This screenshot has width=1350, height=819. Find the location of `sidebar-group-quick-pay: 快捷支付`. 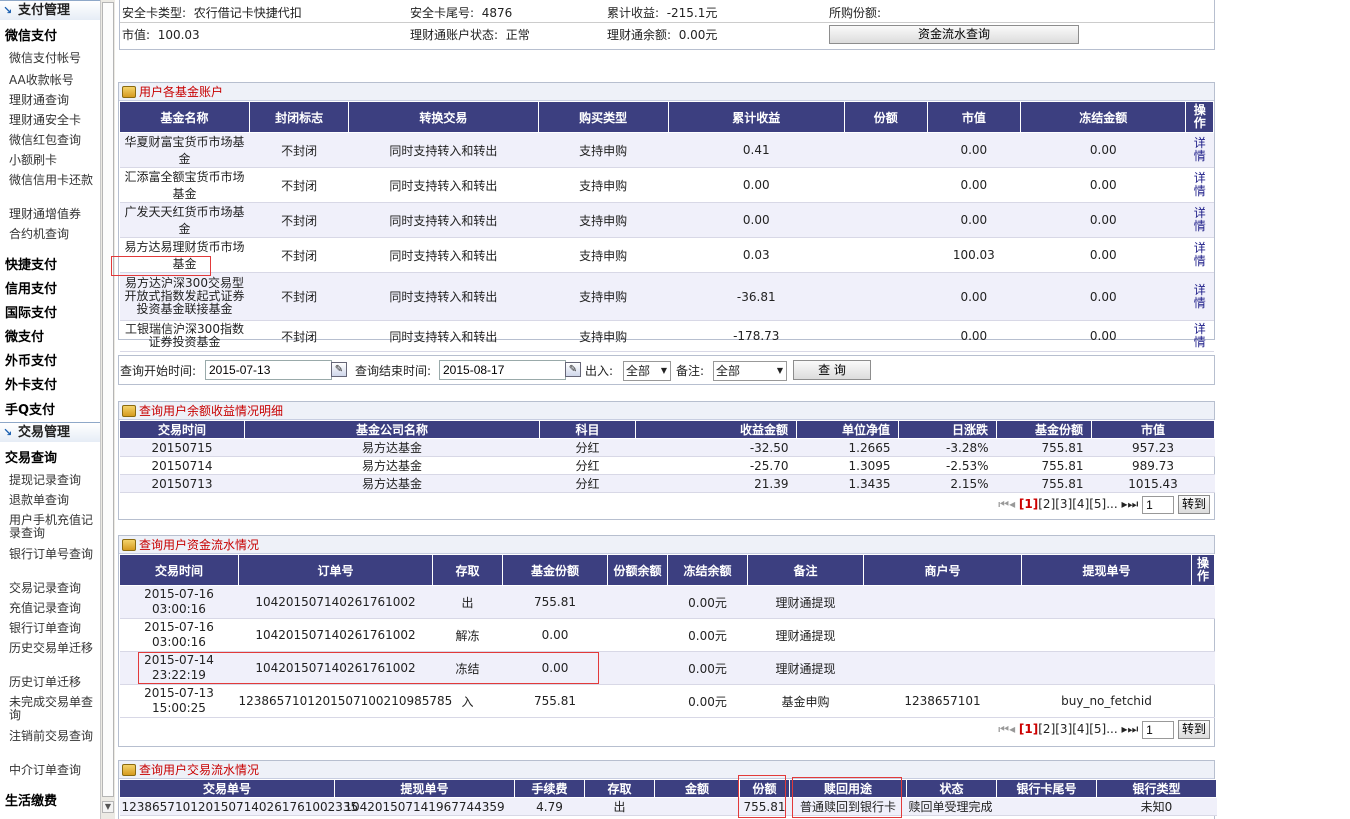

sidebar-group-quick-pay: 快捷支付 is located at coordinates (31, 263).